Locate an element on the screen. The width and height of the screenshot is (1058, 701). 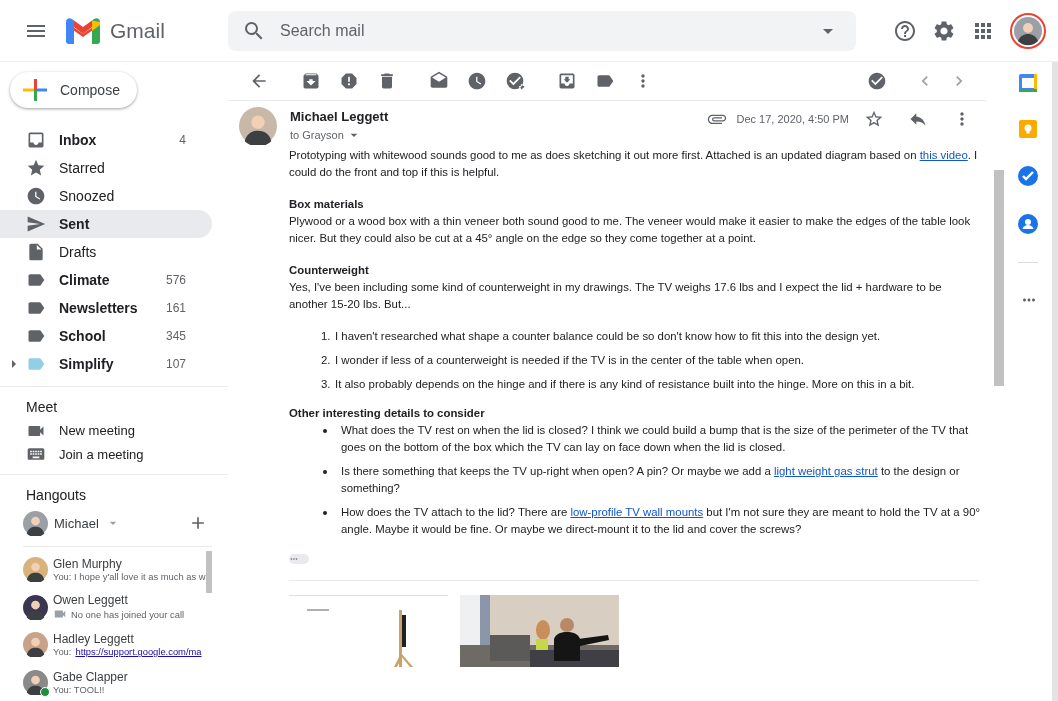
meet-item: Join a meeting is located at coordinates (114, 454).